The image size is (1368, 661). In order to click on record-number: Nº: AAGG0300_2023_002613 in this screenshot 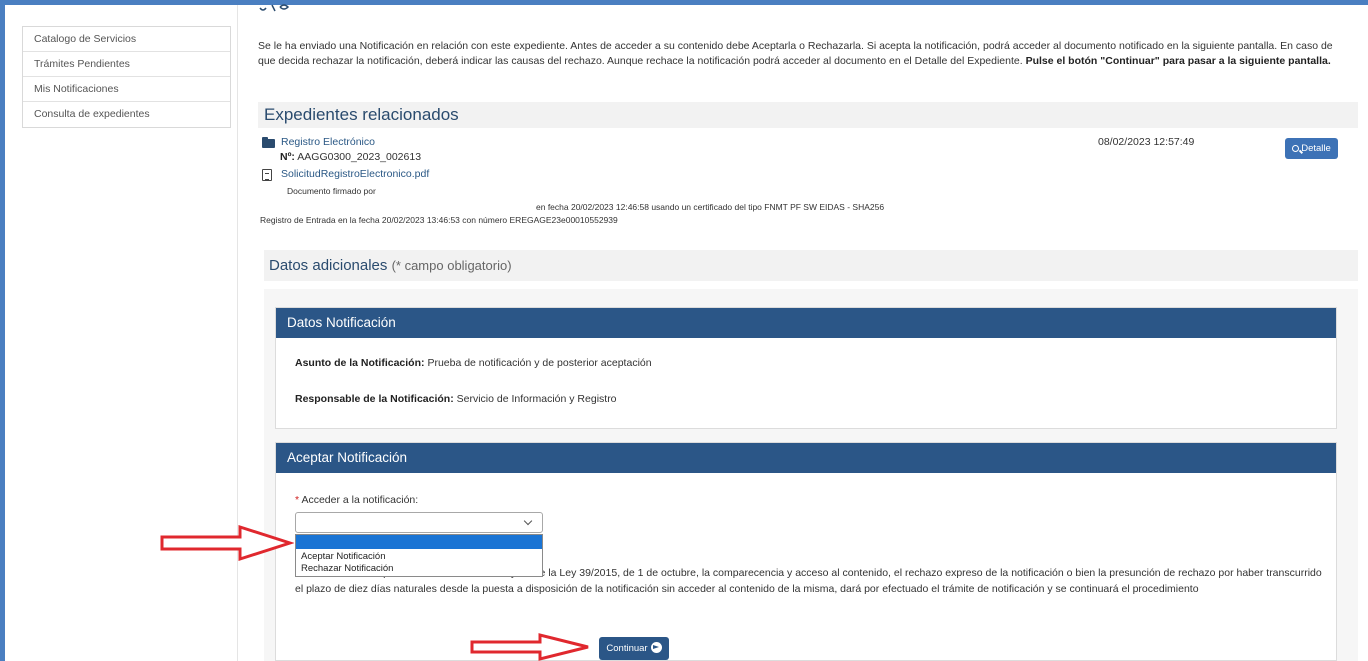, I will do `click(351, 157)`.